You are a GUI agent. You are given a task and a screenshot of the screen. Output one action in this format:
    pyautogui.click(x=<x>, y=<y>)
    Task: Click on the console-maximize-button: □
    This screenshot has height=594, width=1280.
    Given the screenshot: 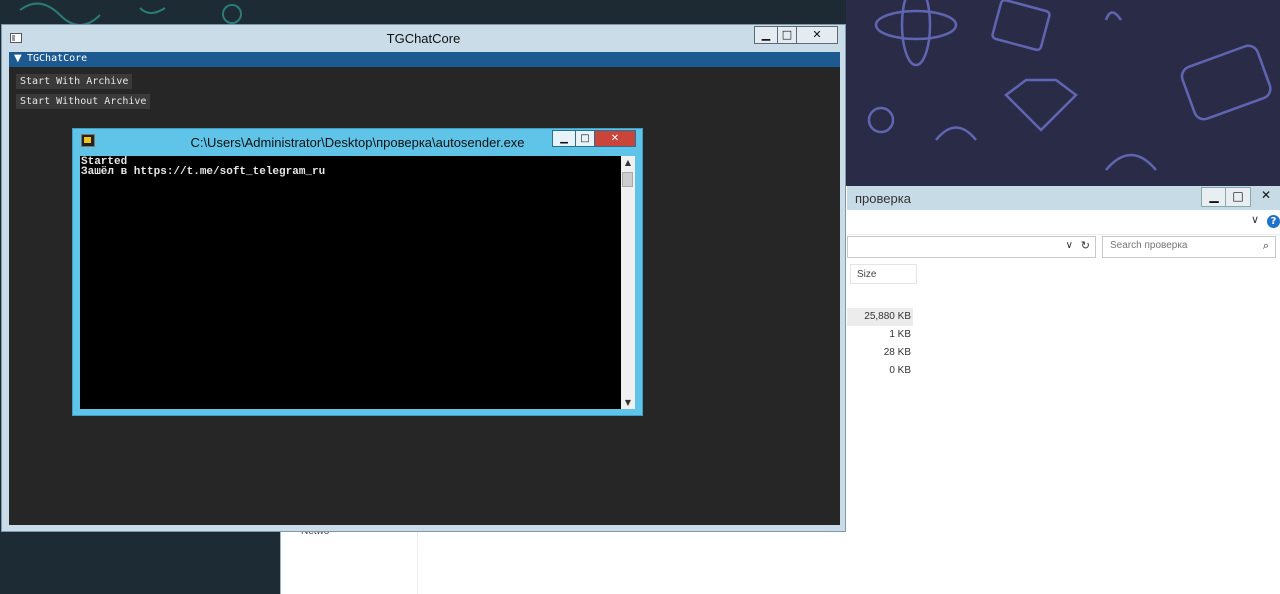 What is the action you would take?
    pyautogui.click(x=585, y=138)
    